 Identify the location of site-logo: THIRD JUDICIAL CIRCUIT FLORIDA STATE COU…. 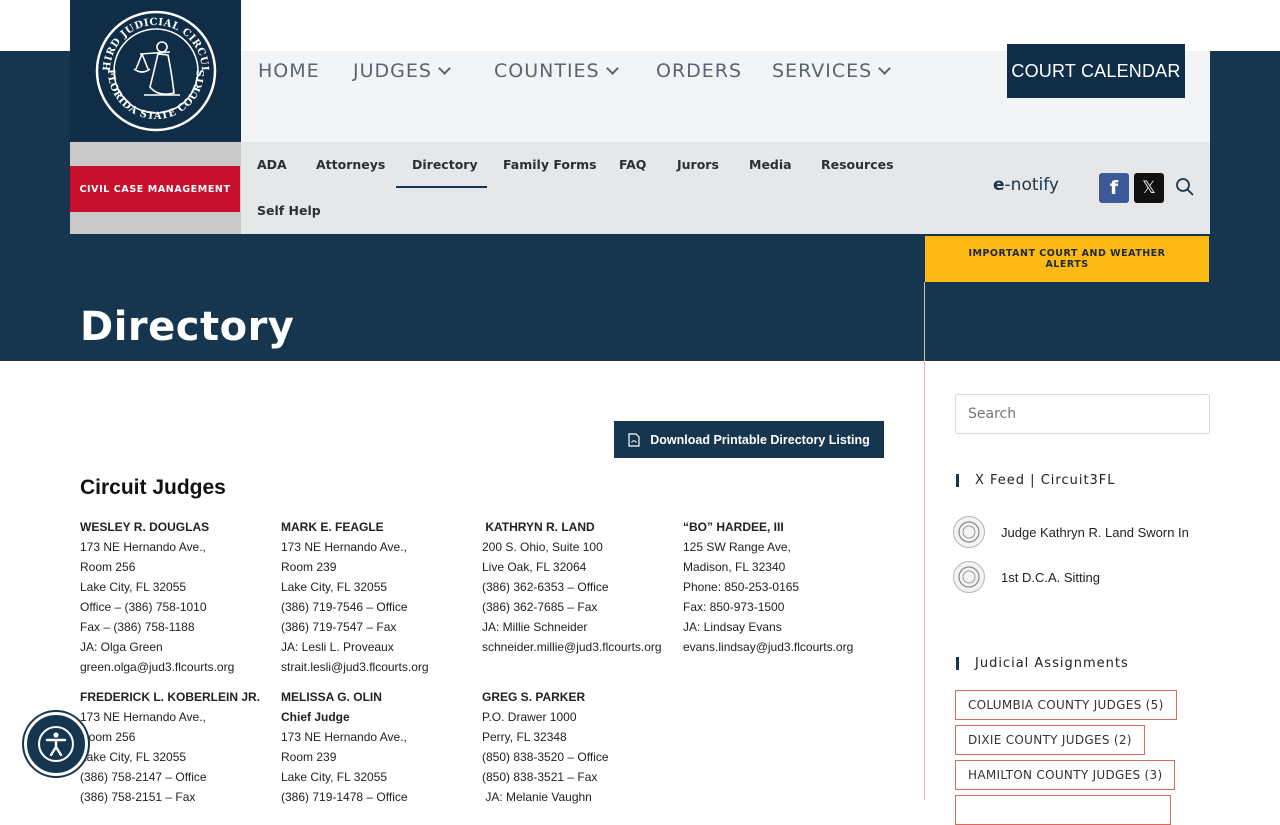
(155, 70).